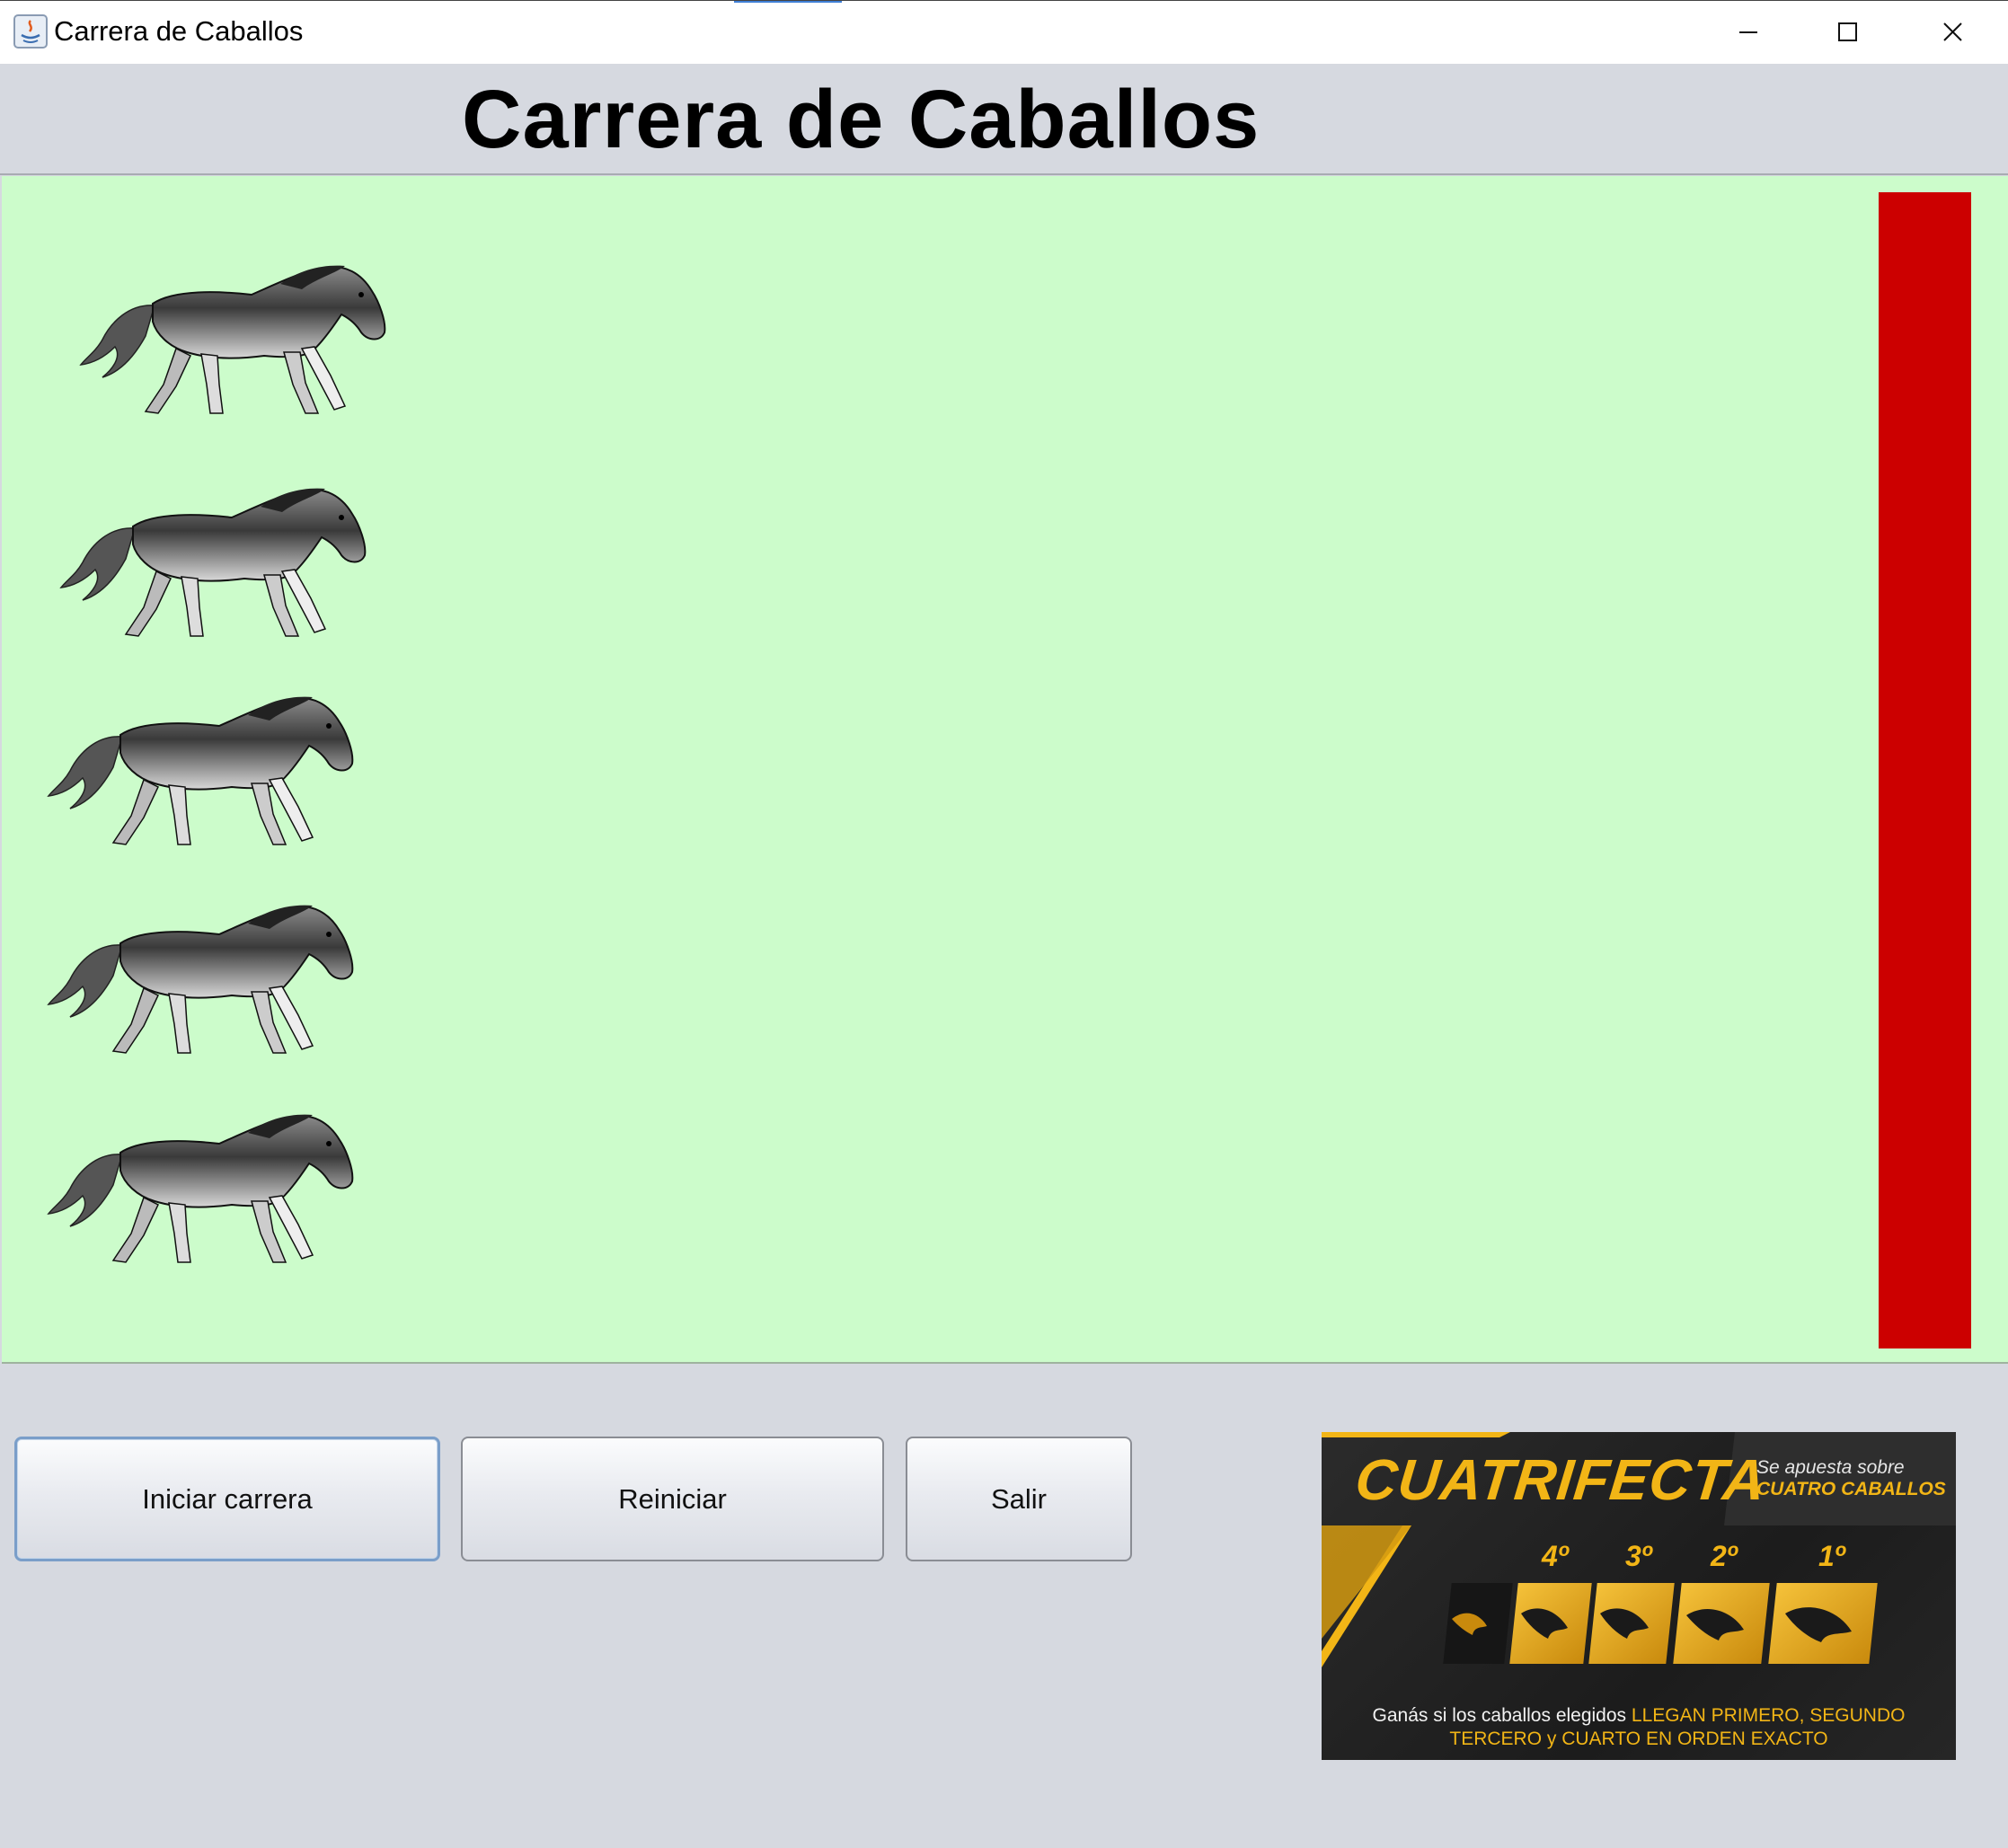 The height and width of the screenshot is (1848, 2008). Describe the element at coordinates (1652, 1625) in the screenshot. I see `horse-head-icons` at that location.